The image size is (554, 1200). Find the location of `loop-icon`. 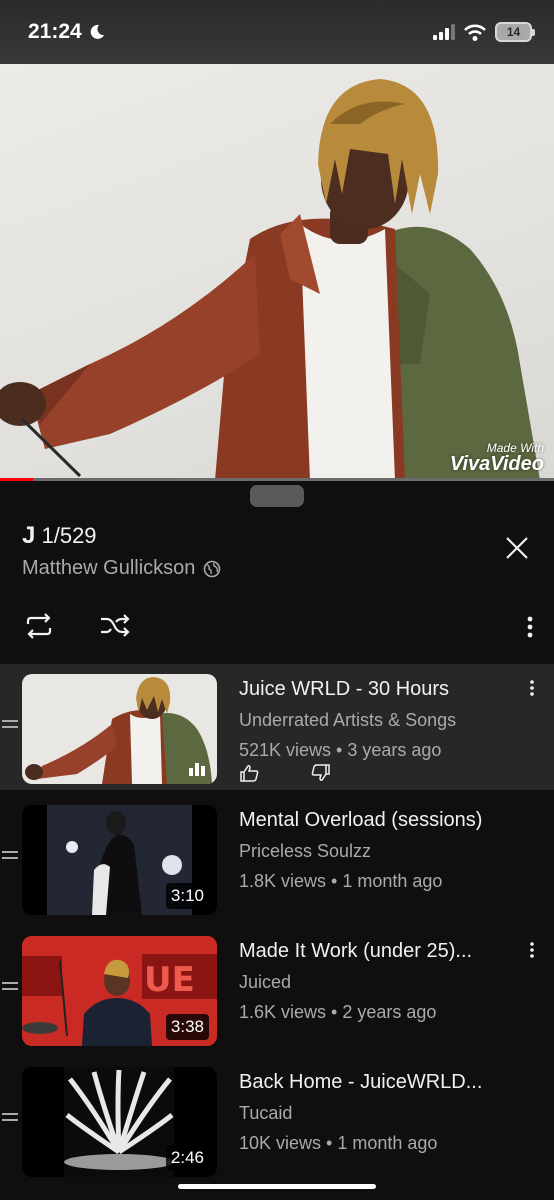

loop-icon is located at coordinates (39, 626).